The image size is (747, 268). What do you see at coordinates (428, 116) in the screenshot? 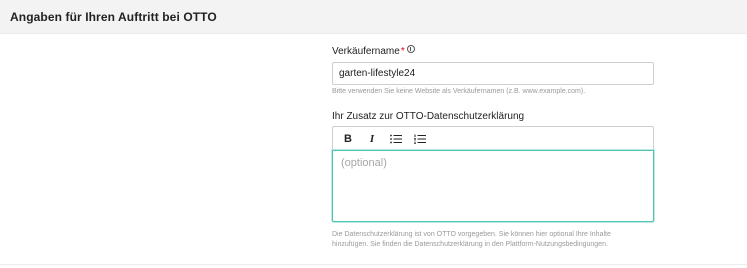
I see `privacy-addition-label-text: Ihr Zusatz zur OTTO-Datenschutzerklärung` at bounding box center [428, 116].